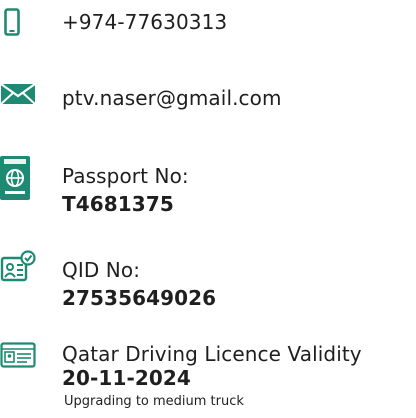  What do you see at coordinates (118, 204) in the screenshot?
I see `passport-number: T4681375` at bounding box center [118, 204].